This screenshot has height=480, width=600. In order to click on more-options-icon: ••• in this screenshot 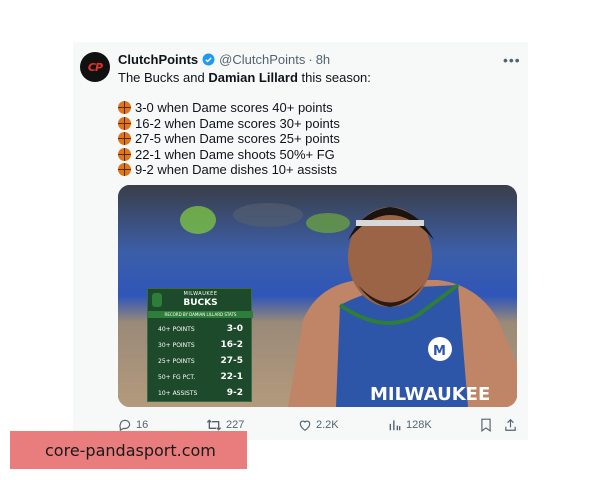, I will do `click(512, 60)`.